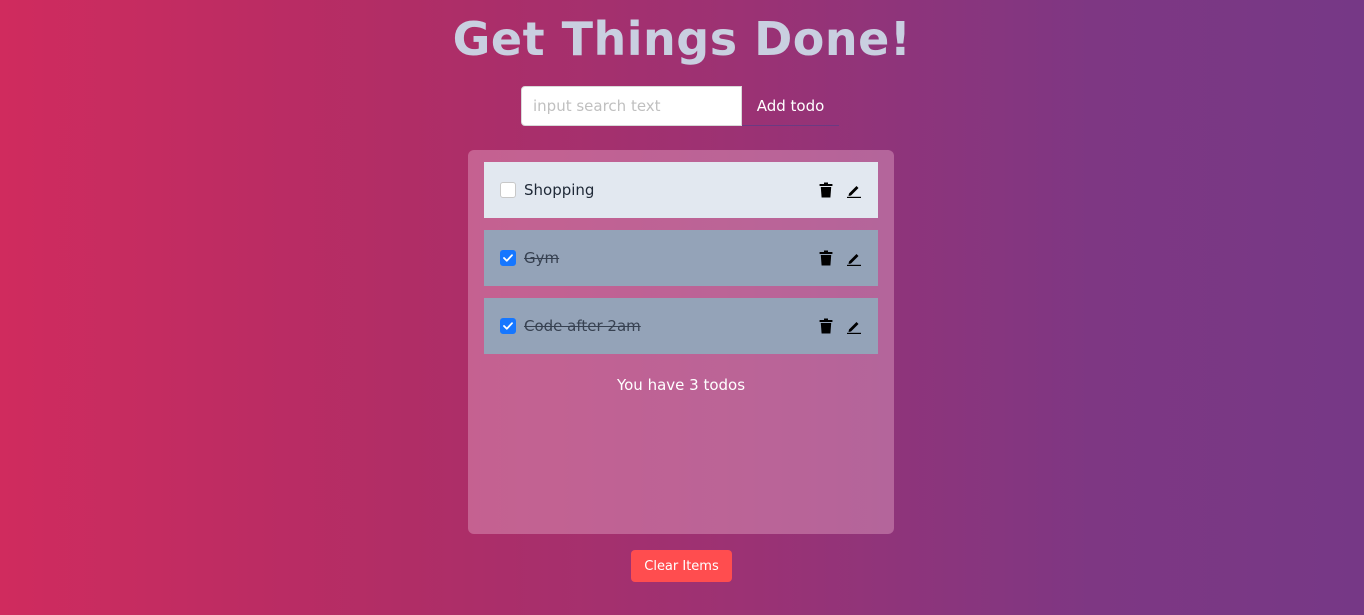  I want to click on add-todo-button: Add todo, so click(790, 106).